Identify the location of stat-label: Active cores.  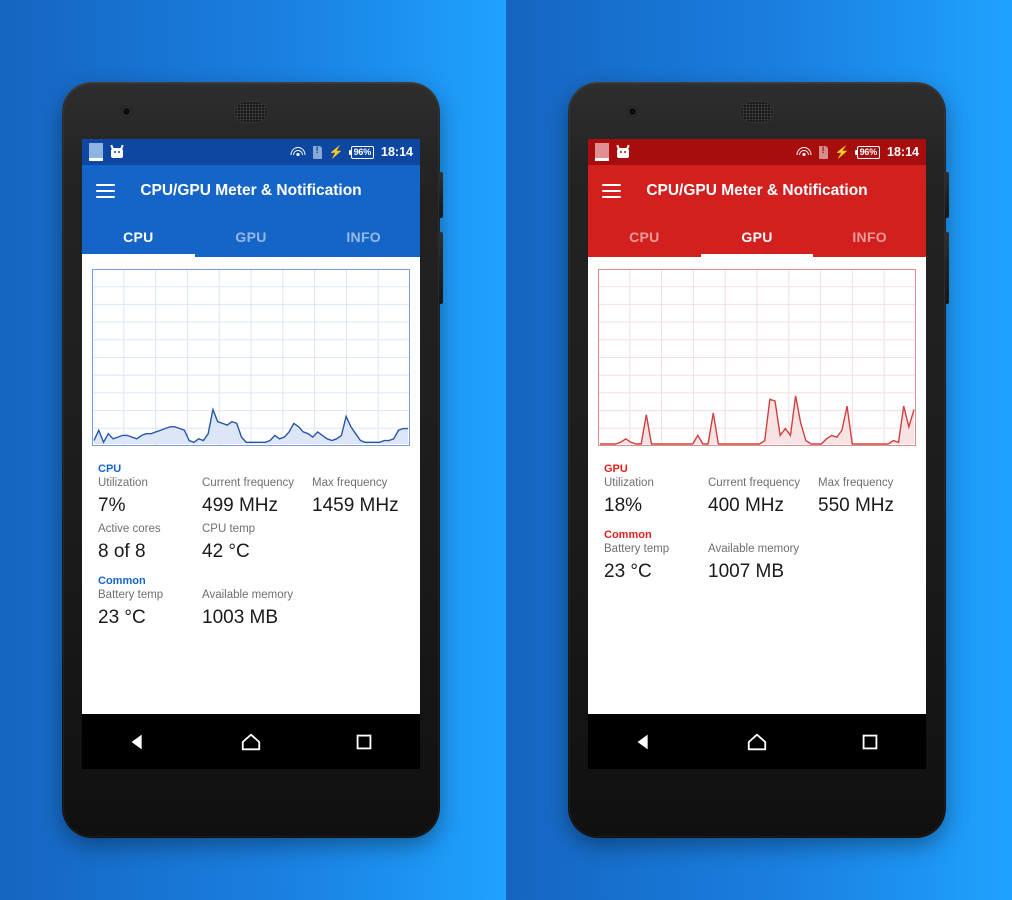
(129, 529).